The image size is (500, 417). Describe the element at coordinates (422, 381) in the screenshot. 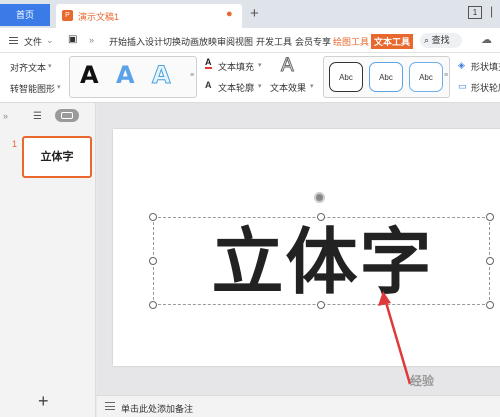

I see `watermark: 经验` at that location.